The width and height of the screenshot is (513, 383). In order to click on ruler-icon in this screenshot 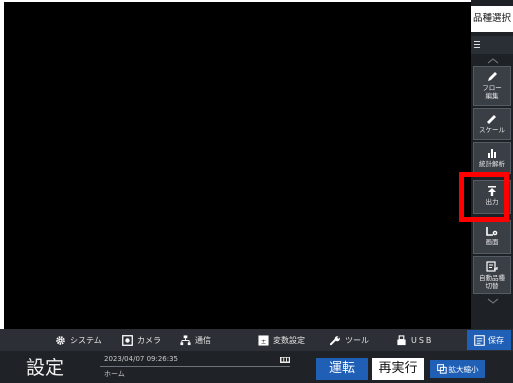, I will do `click(491, 119)`.